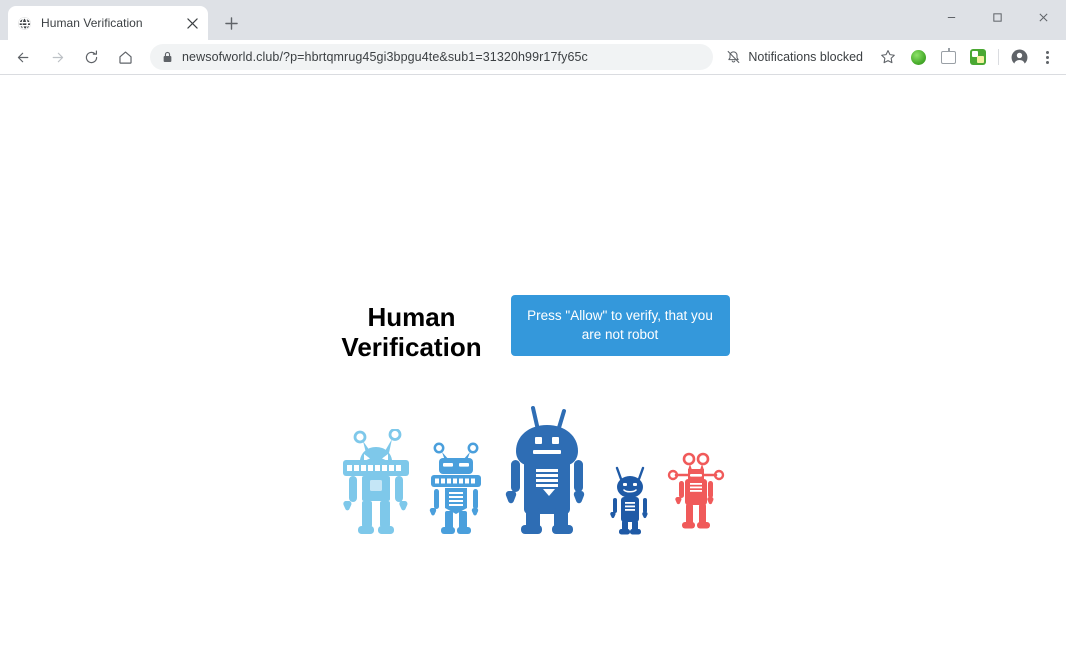  I want to click on tab-strip: Human Verification, so click(533, 20).